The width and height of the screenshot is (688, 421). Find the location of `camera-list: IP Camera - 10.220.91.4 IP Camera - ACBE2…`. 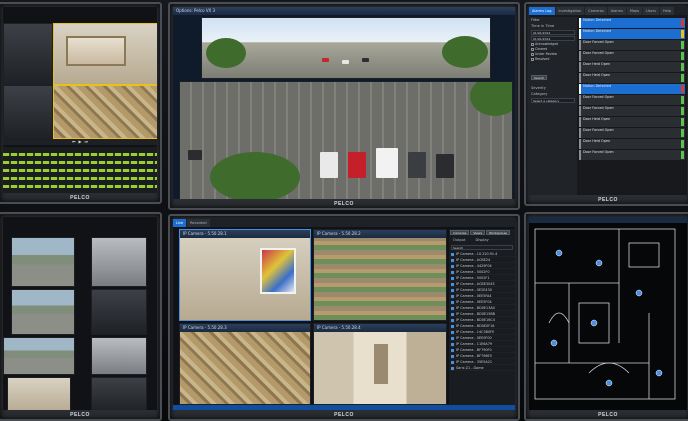

camera-list: IP Camera - 10.220.91.4 IP Camera - ACBE2… is located at coordinates (482, 311).